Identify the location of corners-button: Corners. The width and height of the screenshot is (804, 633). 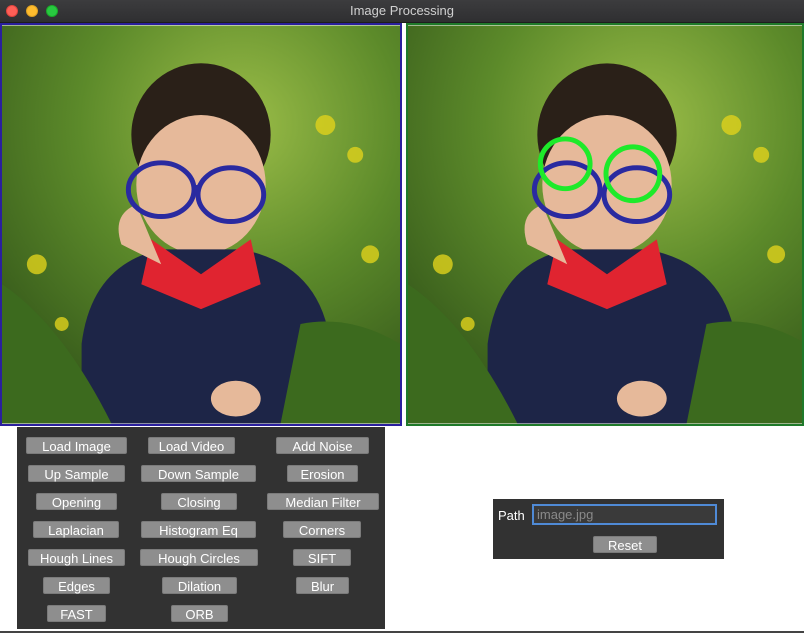
(322, 529).